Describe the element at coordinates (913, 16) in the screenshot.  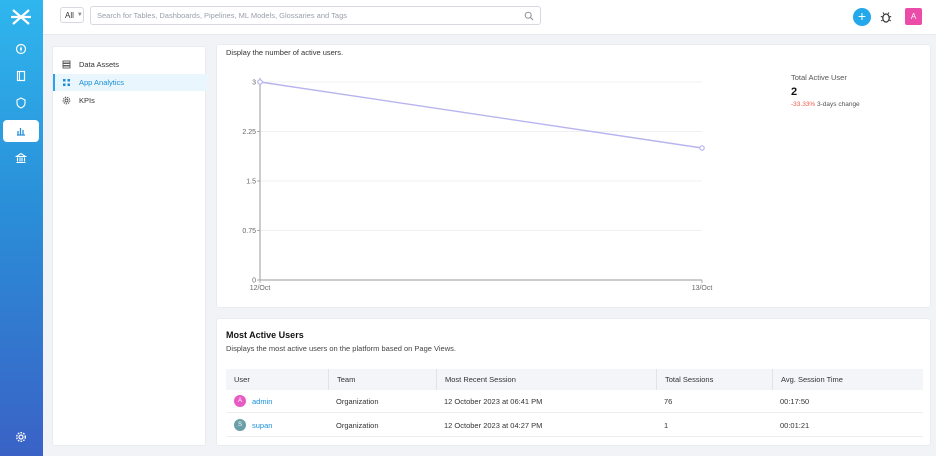
I see `user-avatar: A` at that location.